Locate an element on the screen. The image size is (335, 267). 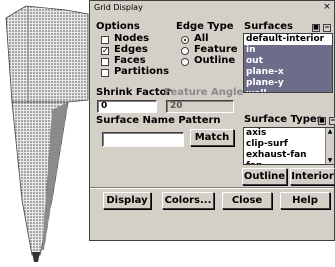
mesh-body-upper is located at coordinates (47, 54).